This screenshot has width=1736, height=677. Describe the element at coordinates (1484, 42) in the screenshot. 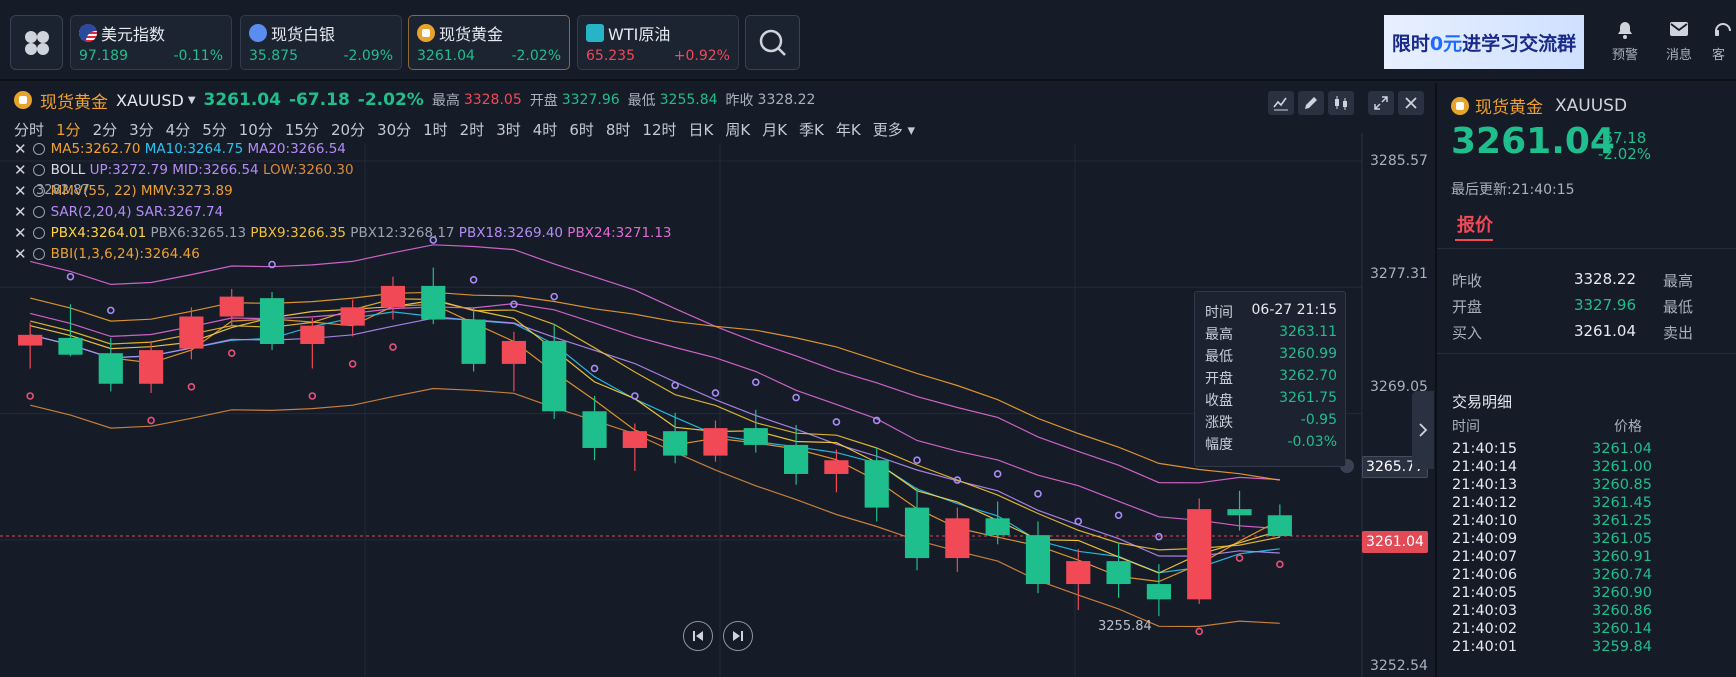

I see `promo-banner: 限时 0元 进学习交流群` at that location.